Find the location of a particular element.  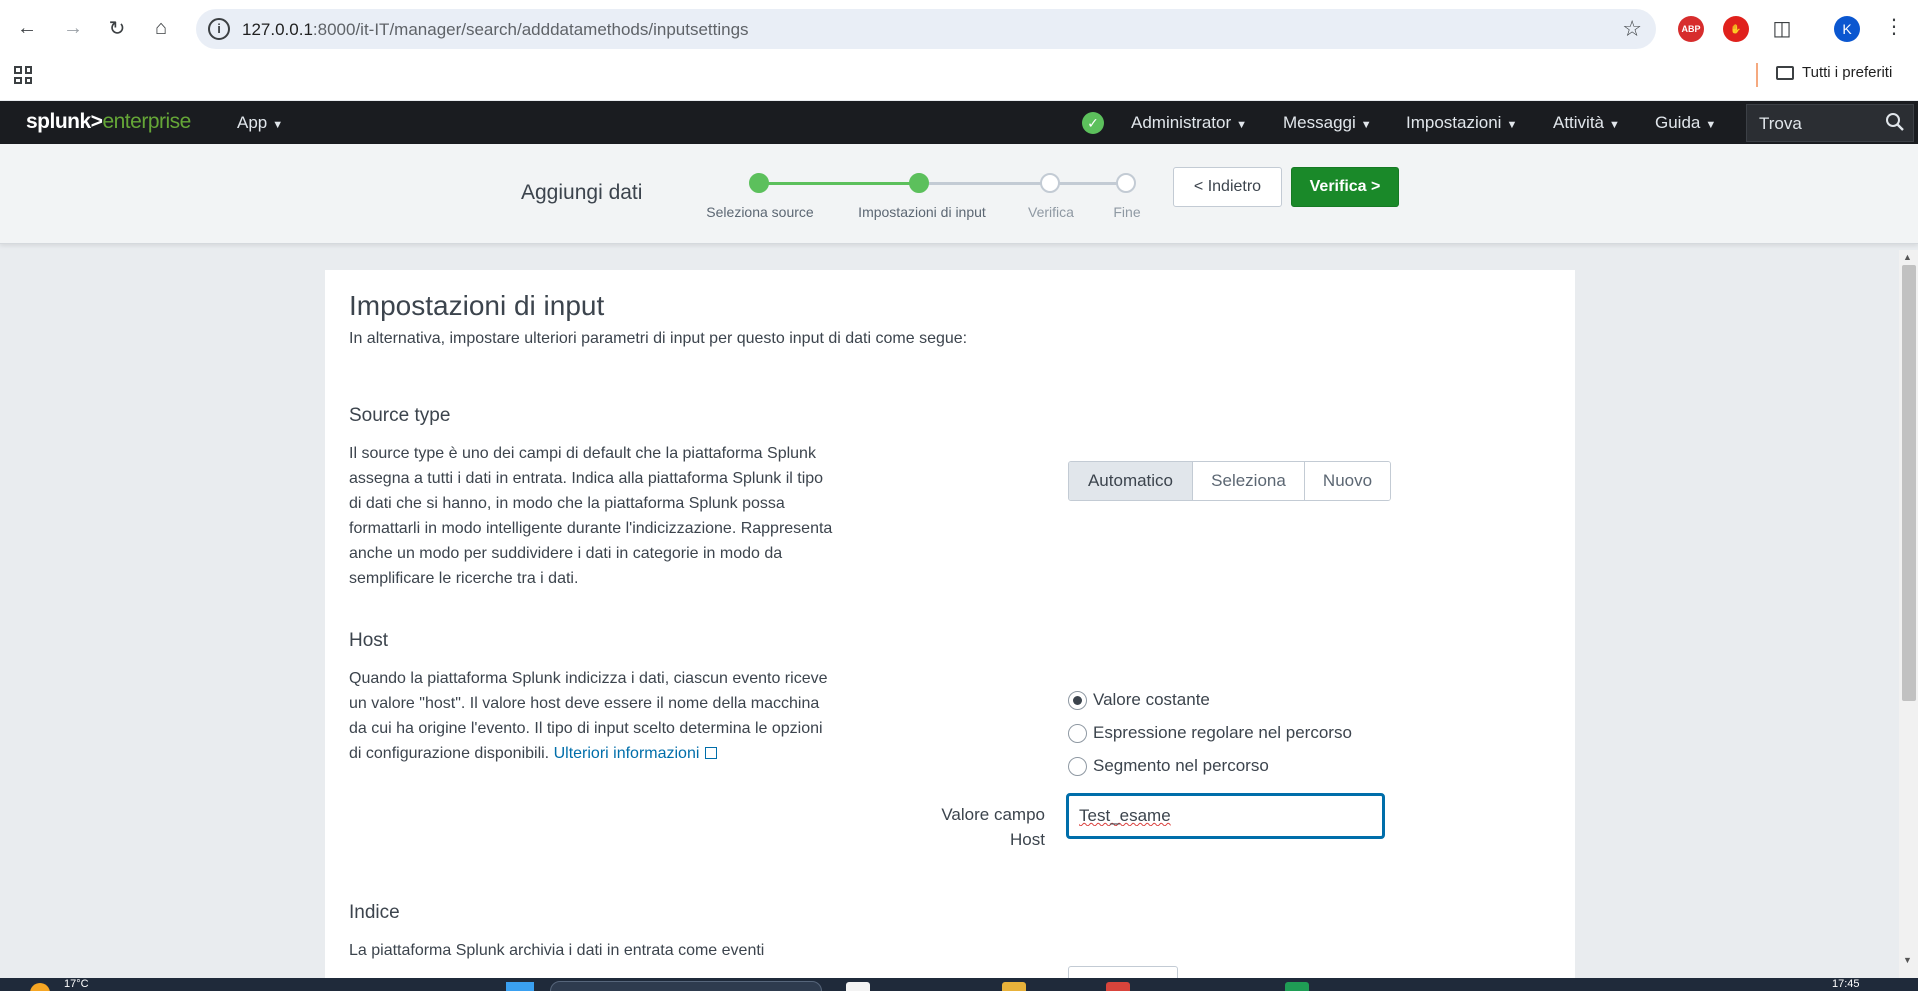

bookmark-star-icon: ☆ is located at coordinates (1632, 29).